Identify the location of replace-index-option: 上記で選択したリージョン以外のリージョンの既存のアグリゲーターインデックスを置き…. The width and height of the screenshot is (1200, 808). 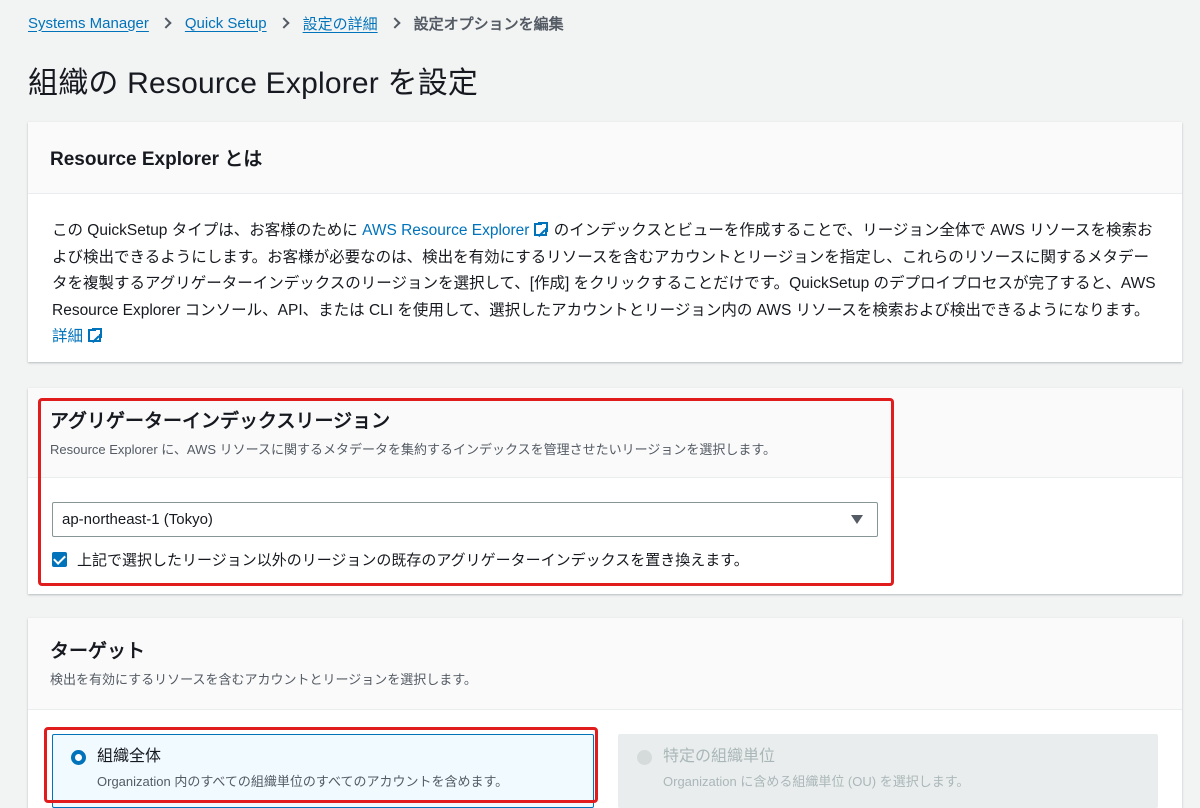
(400, 559).